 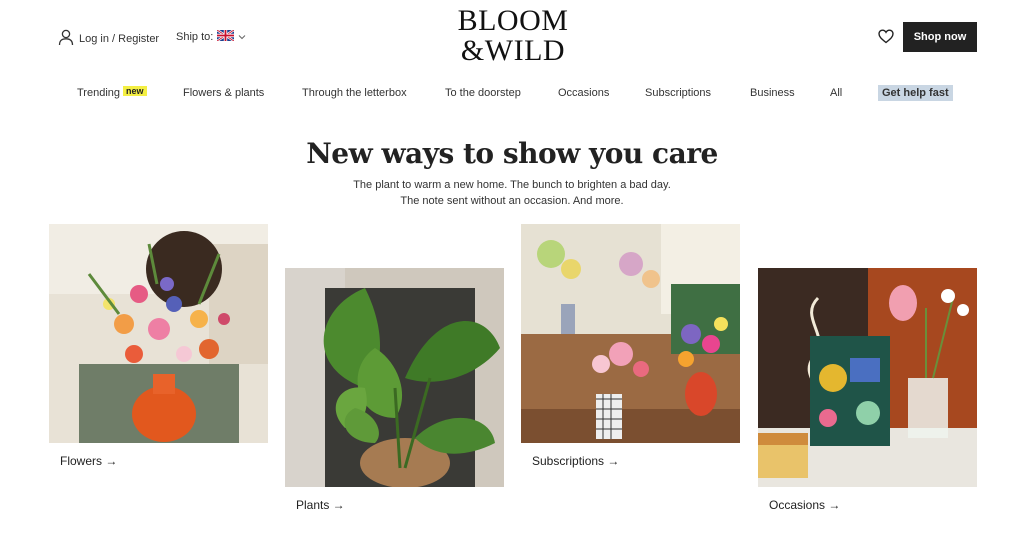 What do you see at coordinates (135, 91) in the screenshot?
I see `new-badge: new` at bounding box center [135, 91].